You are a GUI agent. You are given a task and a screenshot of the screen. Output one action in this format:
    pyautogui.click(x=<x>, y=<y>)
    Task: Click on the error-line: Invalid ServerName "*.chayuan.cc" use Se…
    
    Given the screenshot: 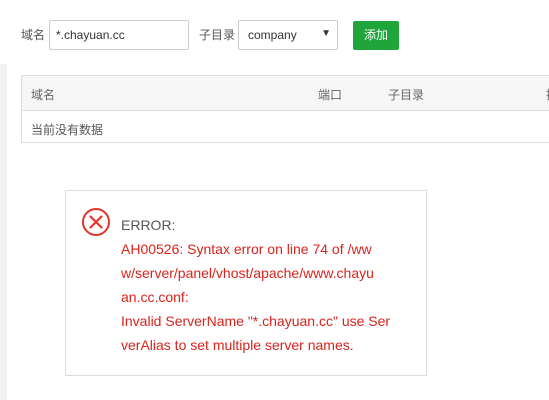 What is the action you would take?
    pyautogui.click(x=256, y=321)
    